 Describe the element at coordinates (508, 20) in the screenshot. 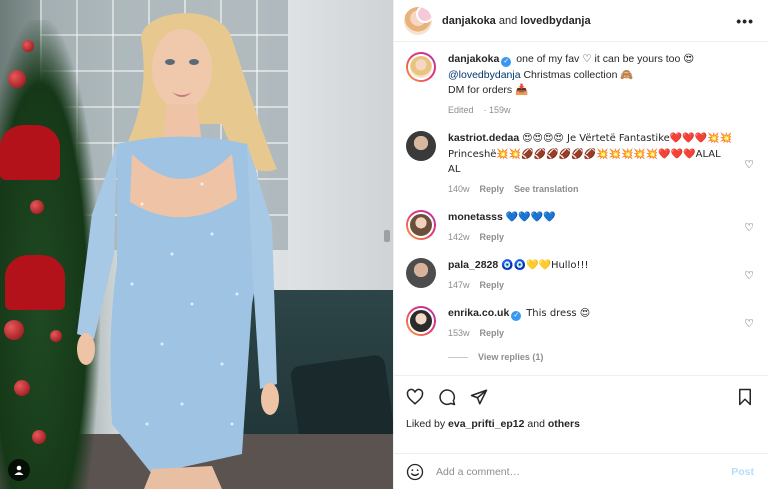

I see `and-text: and` at that location.